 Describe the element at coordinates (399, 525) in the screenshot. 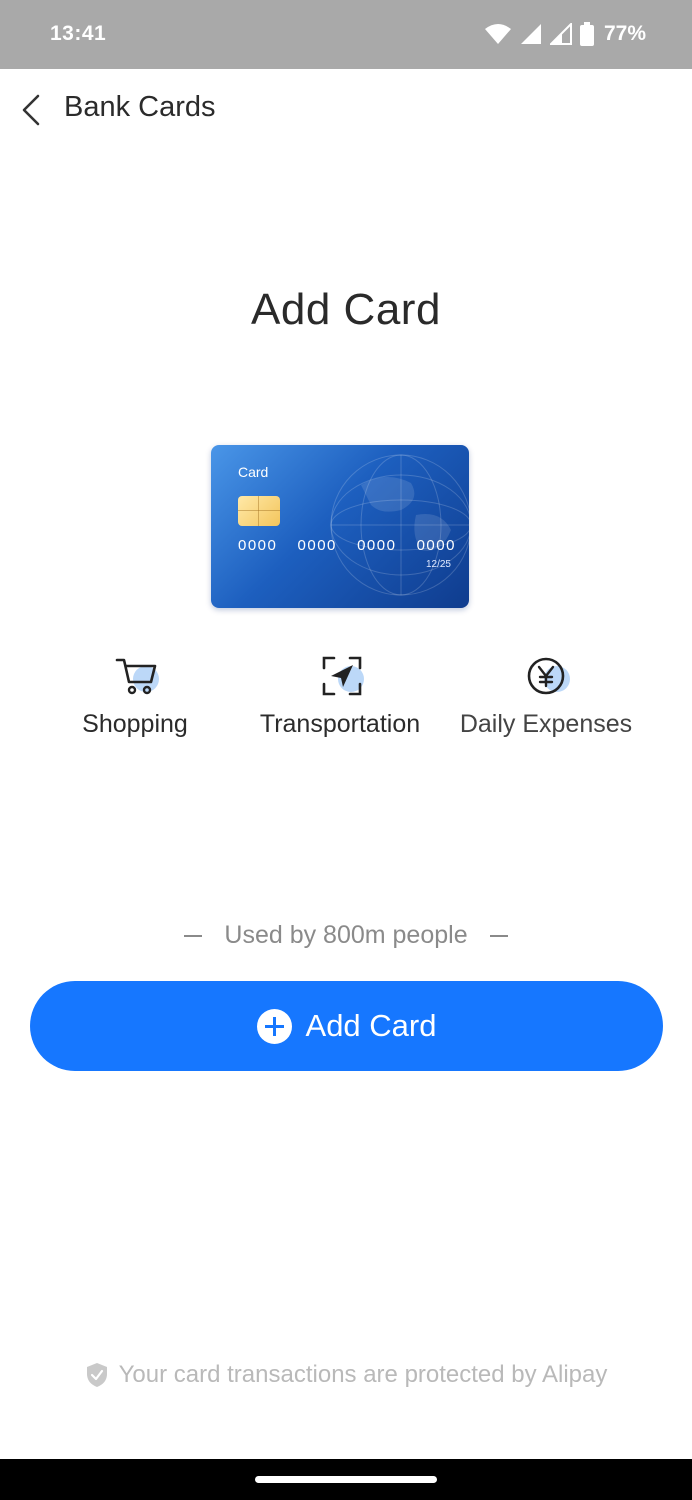

I see `globe-pattern-icon` at that location.